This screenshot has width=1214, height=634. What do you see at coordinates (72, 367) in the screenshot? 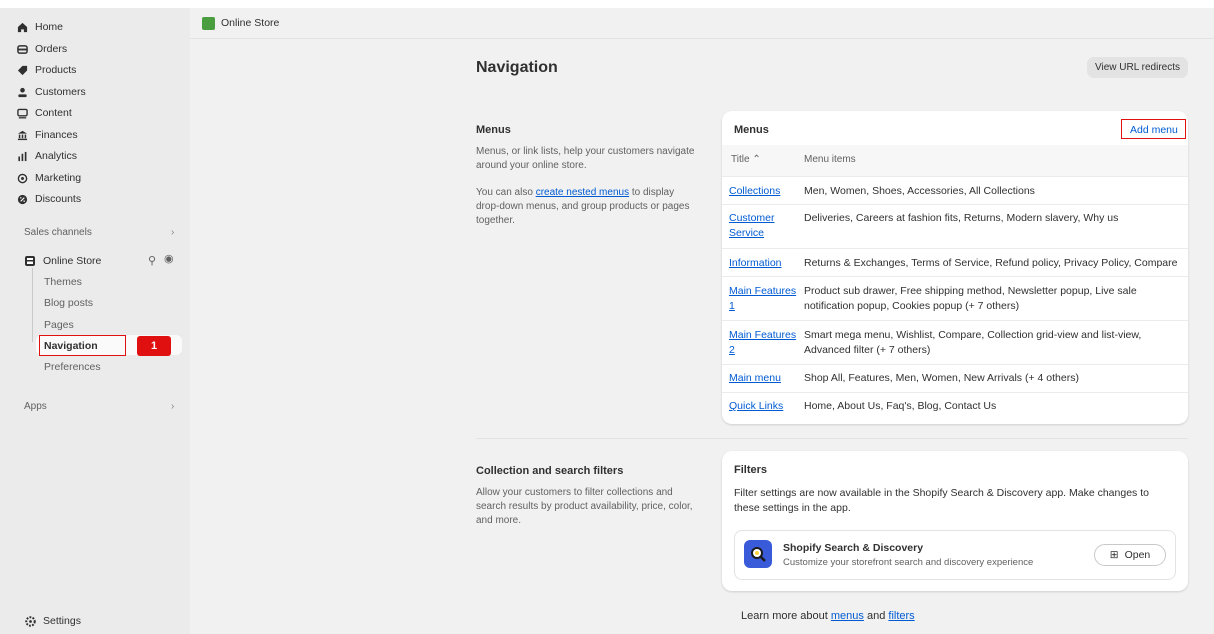
I see `sidebar-subitem-preferences: Preferences` at bounding box center [72, 367].